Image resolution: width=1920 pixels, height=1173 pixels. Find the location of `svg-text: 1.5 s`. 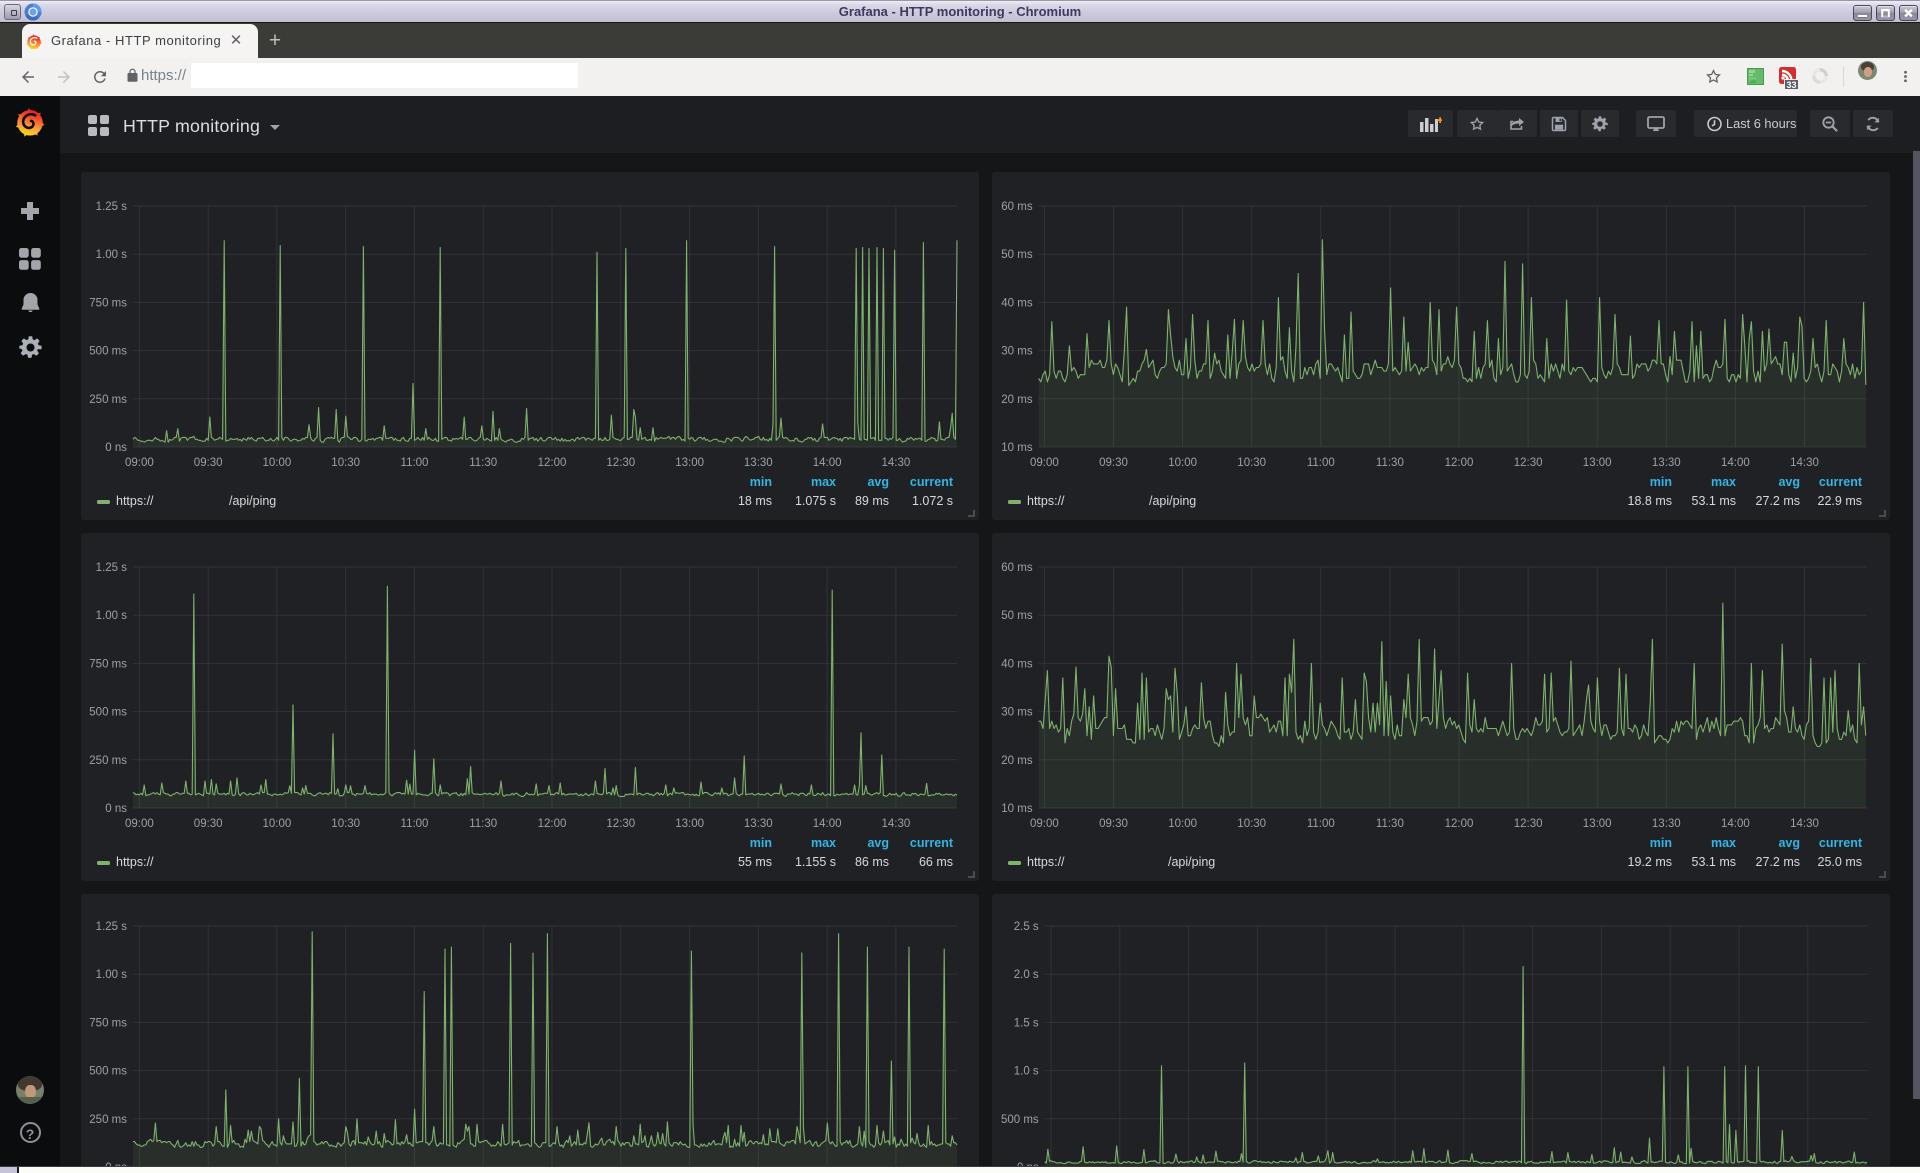

svg-text: 1.5 s is located at coordinates (1026, 1023).